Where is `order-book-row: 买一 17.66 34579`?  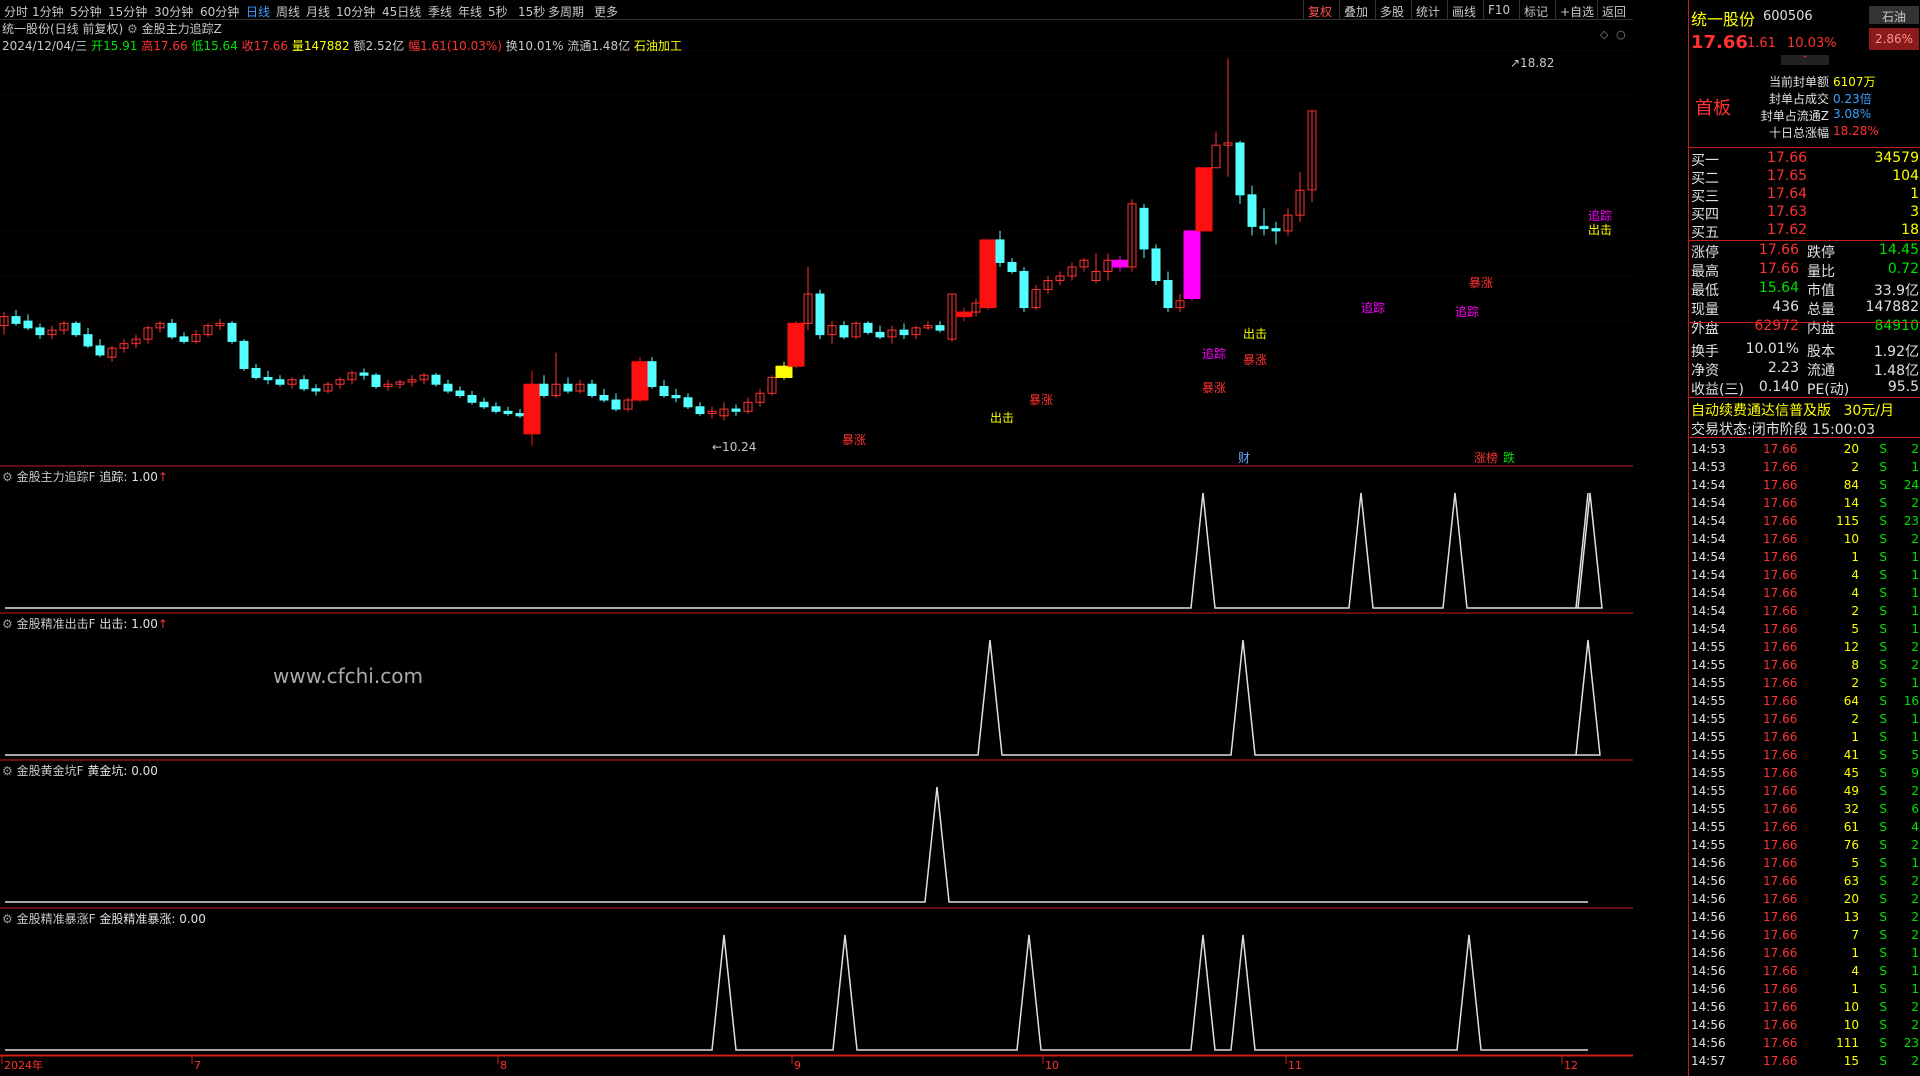 order-book-row: 买一 17.66 34579 is located at coordinates (1804, 159).